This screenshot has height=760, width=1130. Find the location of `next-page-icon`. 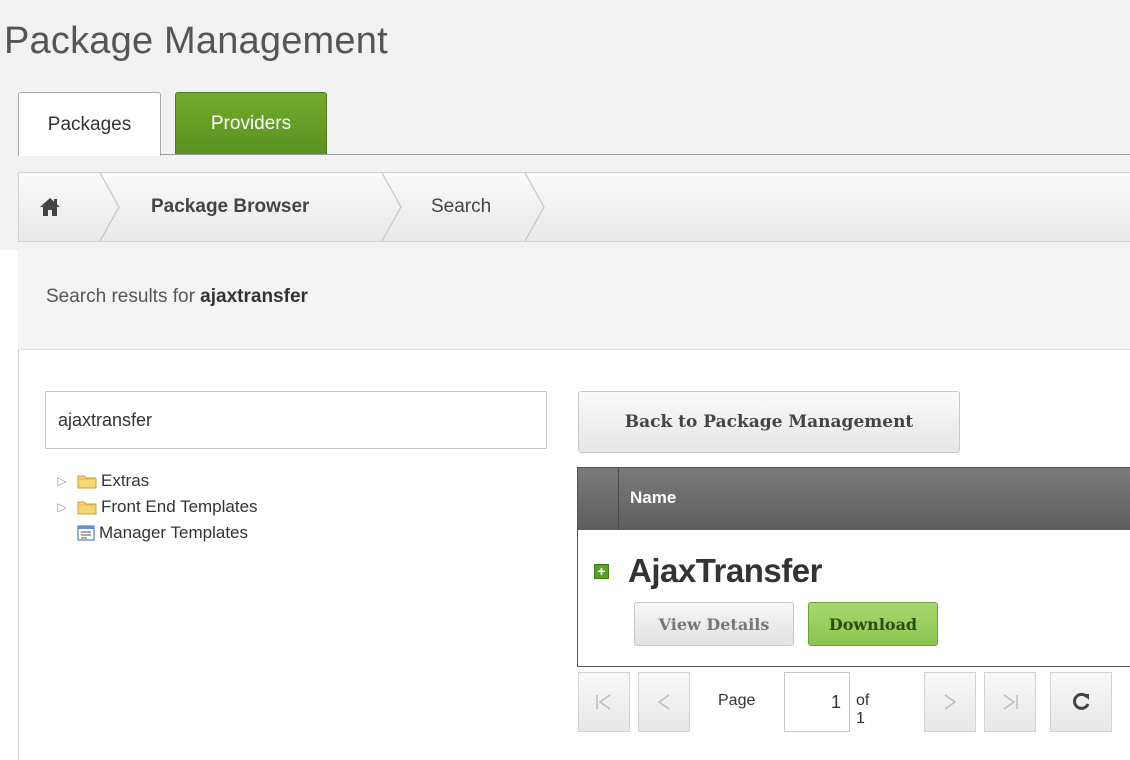

next-page-icon is located at coordinates (950, 702).